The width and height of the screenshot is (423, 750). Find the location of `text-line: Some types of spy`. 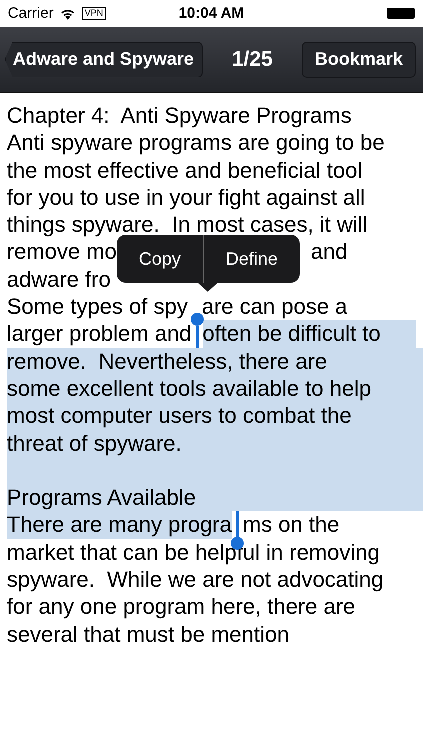

text-line: Some types of spy is located at coordinates (97, 306).